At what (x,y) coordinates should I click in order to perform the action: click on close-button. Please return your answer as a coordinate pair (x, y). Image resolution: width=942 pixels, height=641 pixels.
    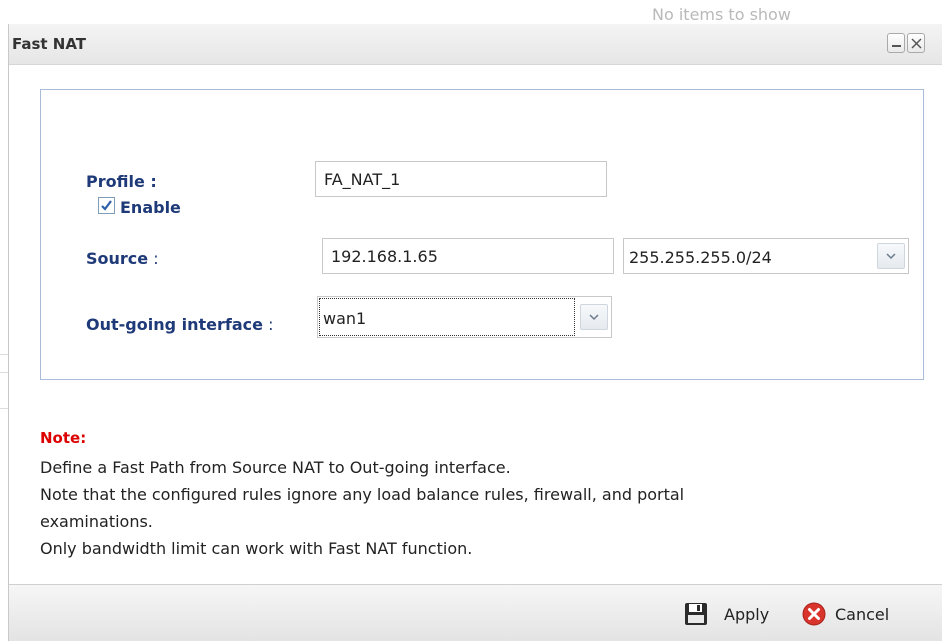
    Looking at the image, I should click on (916, 43).